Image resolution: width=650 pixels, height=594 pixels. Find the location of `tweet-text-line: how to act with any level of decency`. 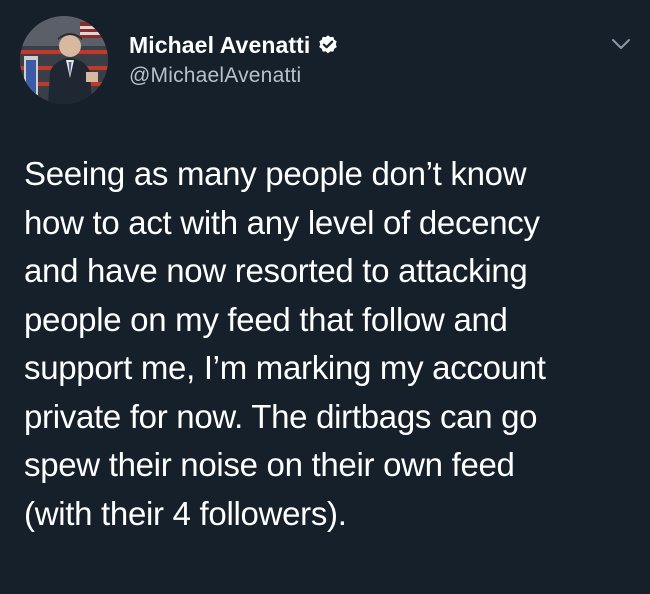

tweet-text-line: how to act with any level of decency is located at coordinates (282, 222).